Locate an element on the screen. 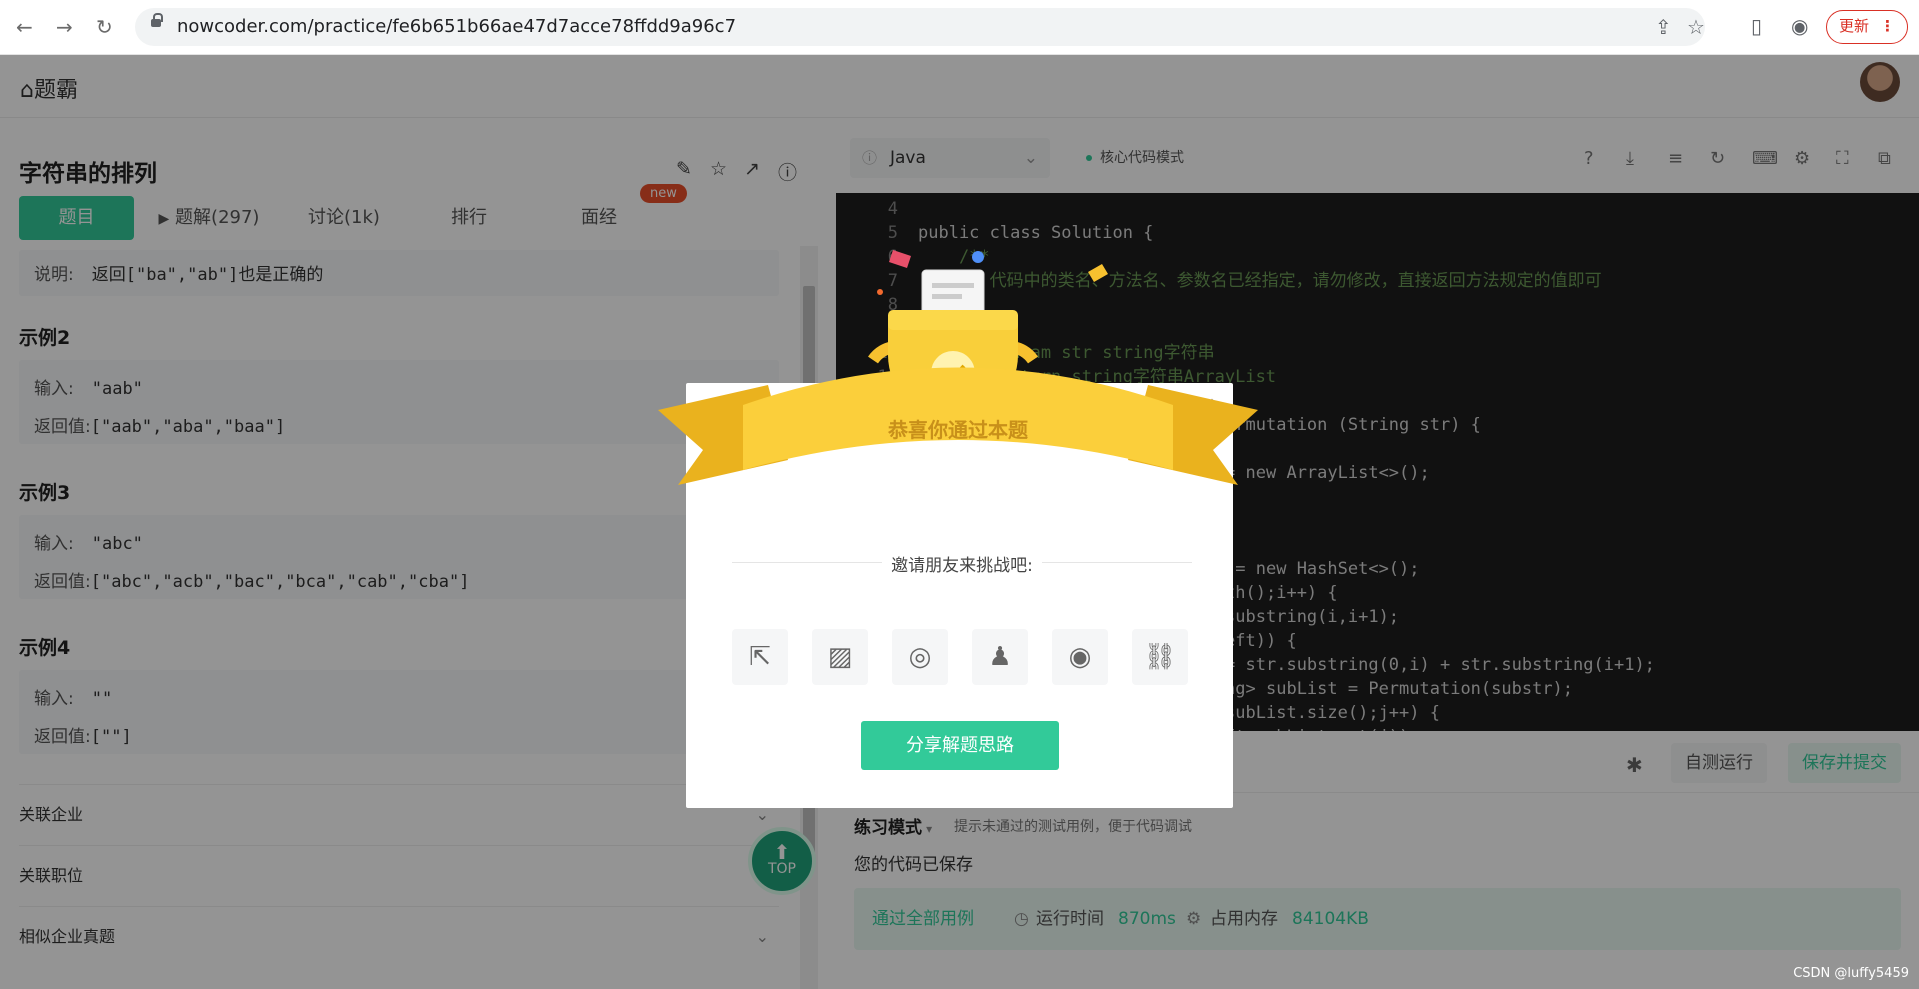 This screenshot has width=1919, height=989. sidepanel-icon: ▯ is located at coordinates (1756, 26).